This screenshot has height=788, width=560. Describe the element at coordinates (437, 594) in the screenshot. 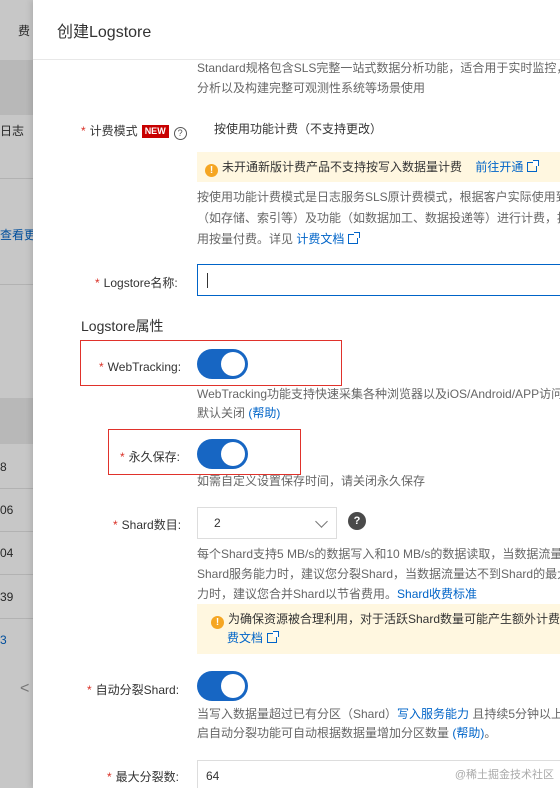

I see `shard-pricing-link: Shard收费标准` at that location.